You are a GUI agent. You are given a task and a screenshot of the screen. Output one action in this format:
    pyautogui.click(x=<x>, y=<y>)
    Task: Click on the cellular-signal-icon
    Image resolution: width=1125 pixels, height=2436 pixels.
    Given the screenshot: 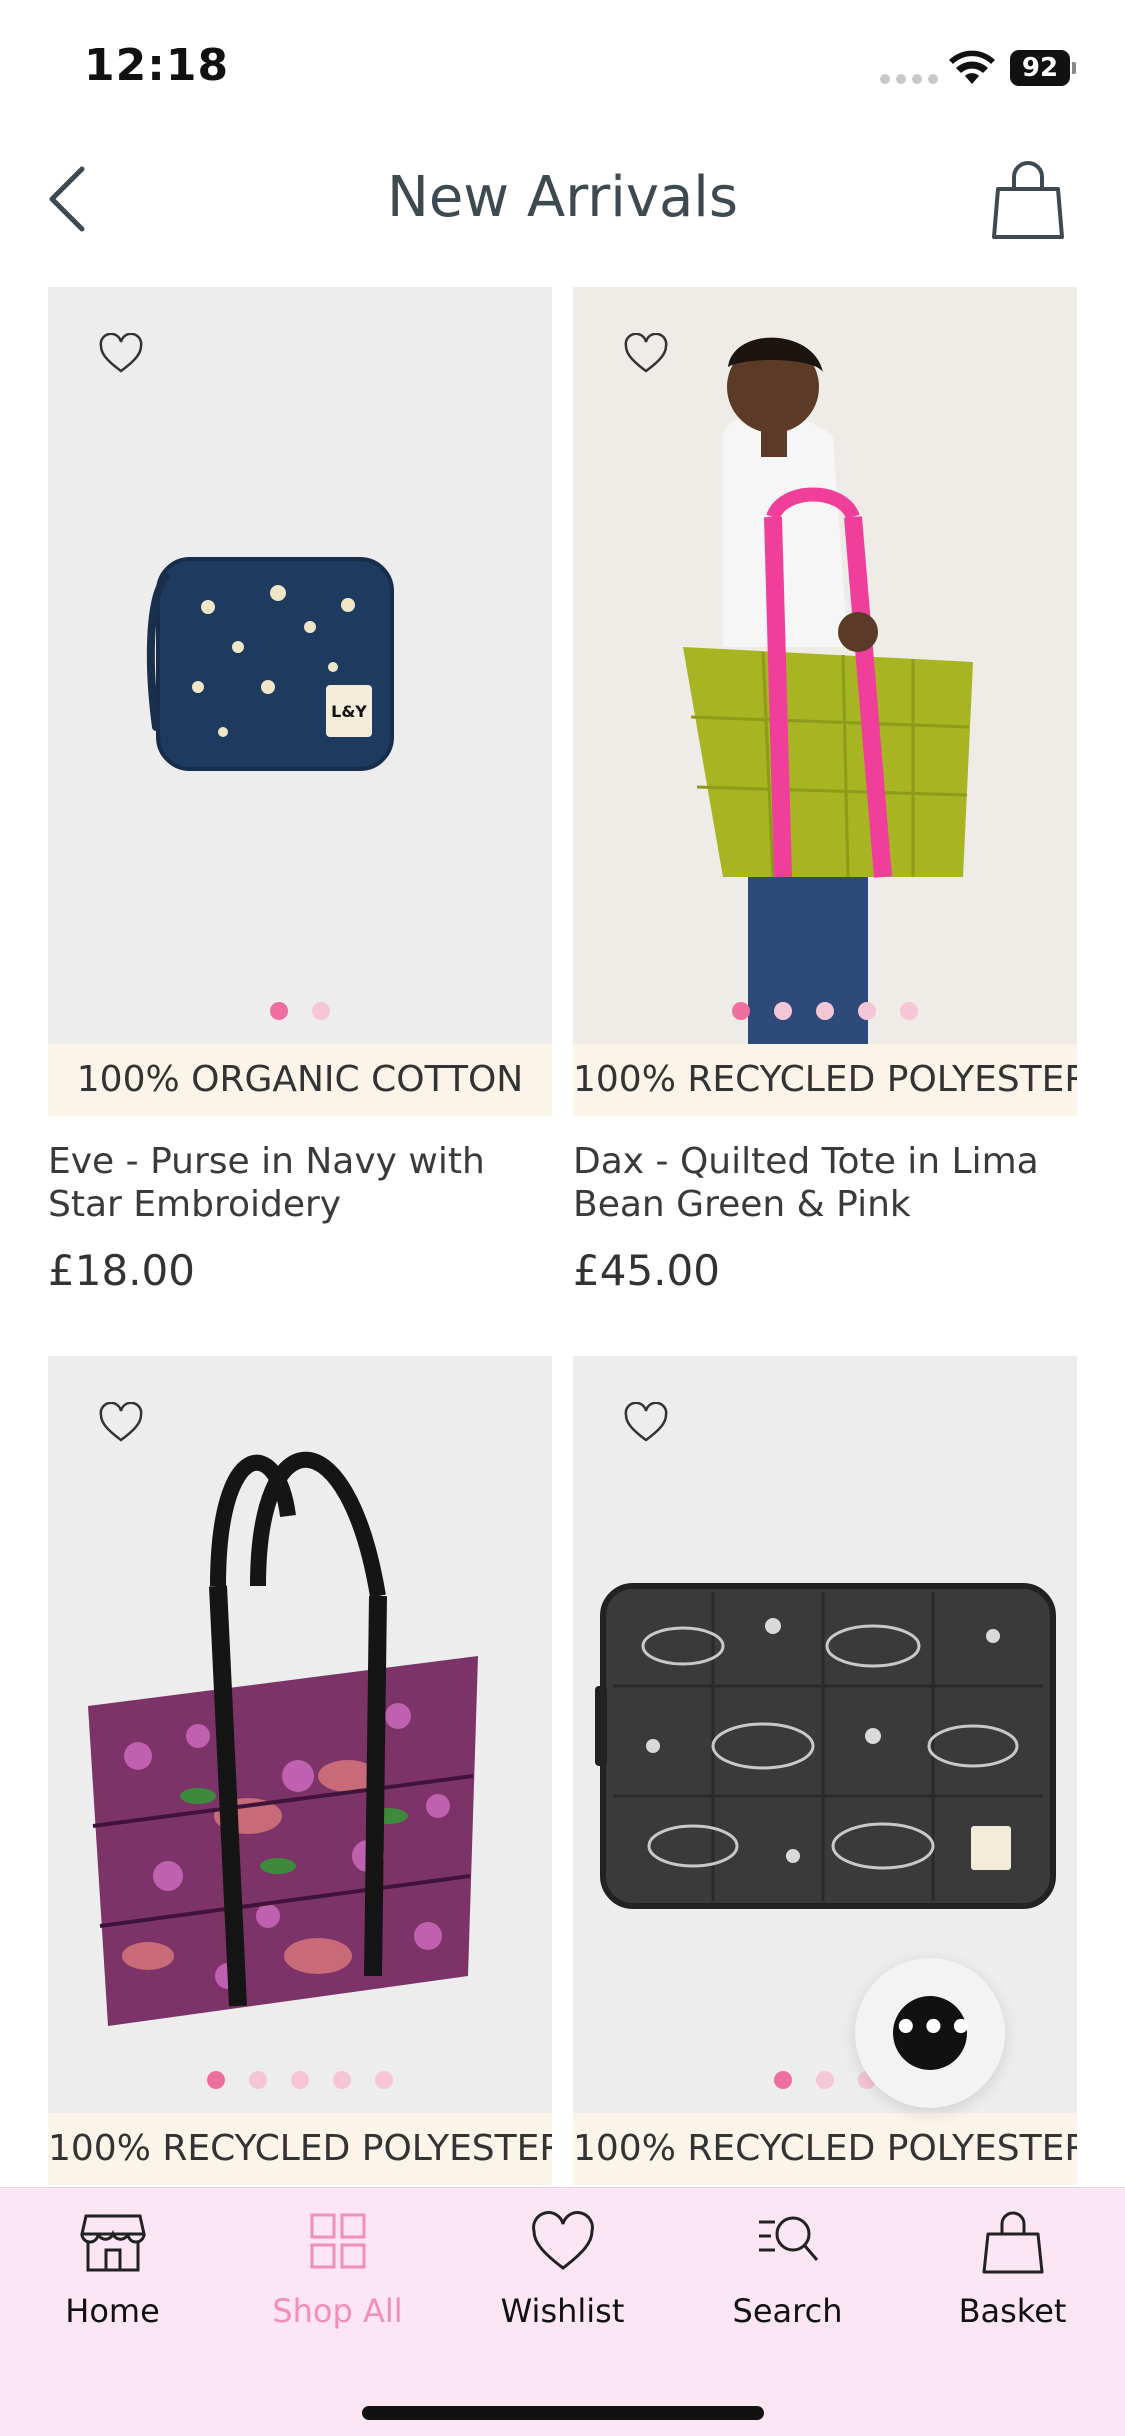 What is the action you would take?
    pyautogui.click(x=909, y=79)
    